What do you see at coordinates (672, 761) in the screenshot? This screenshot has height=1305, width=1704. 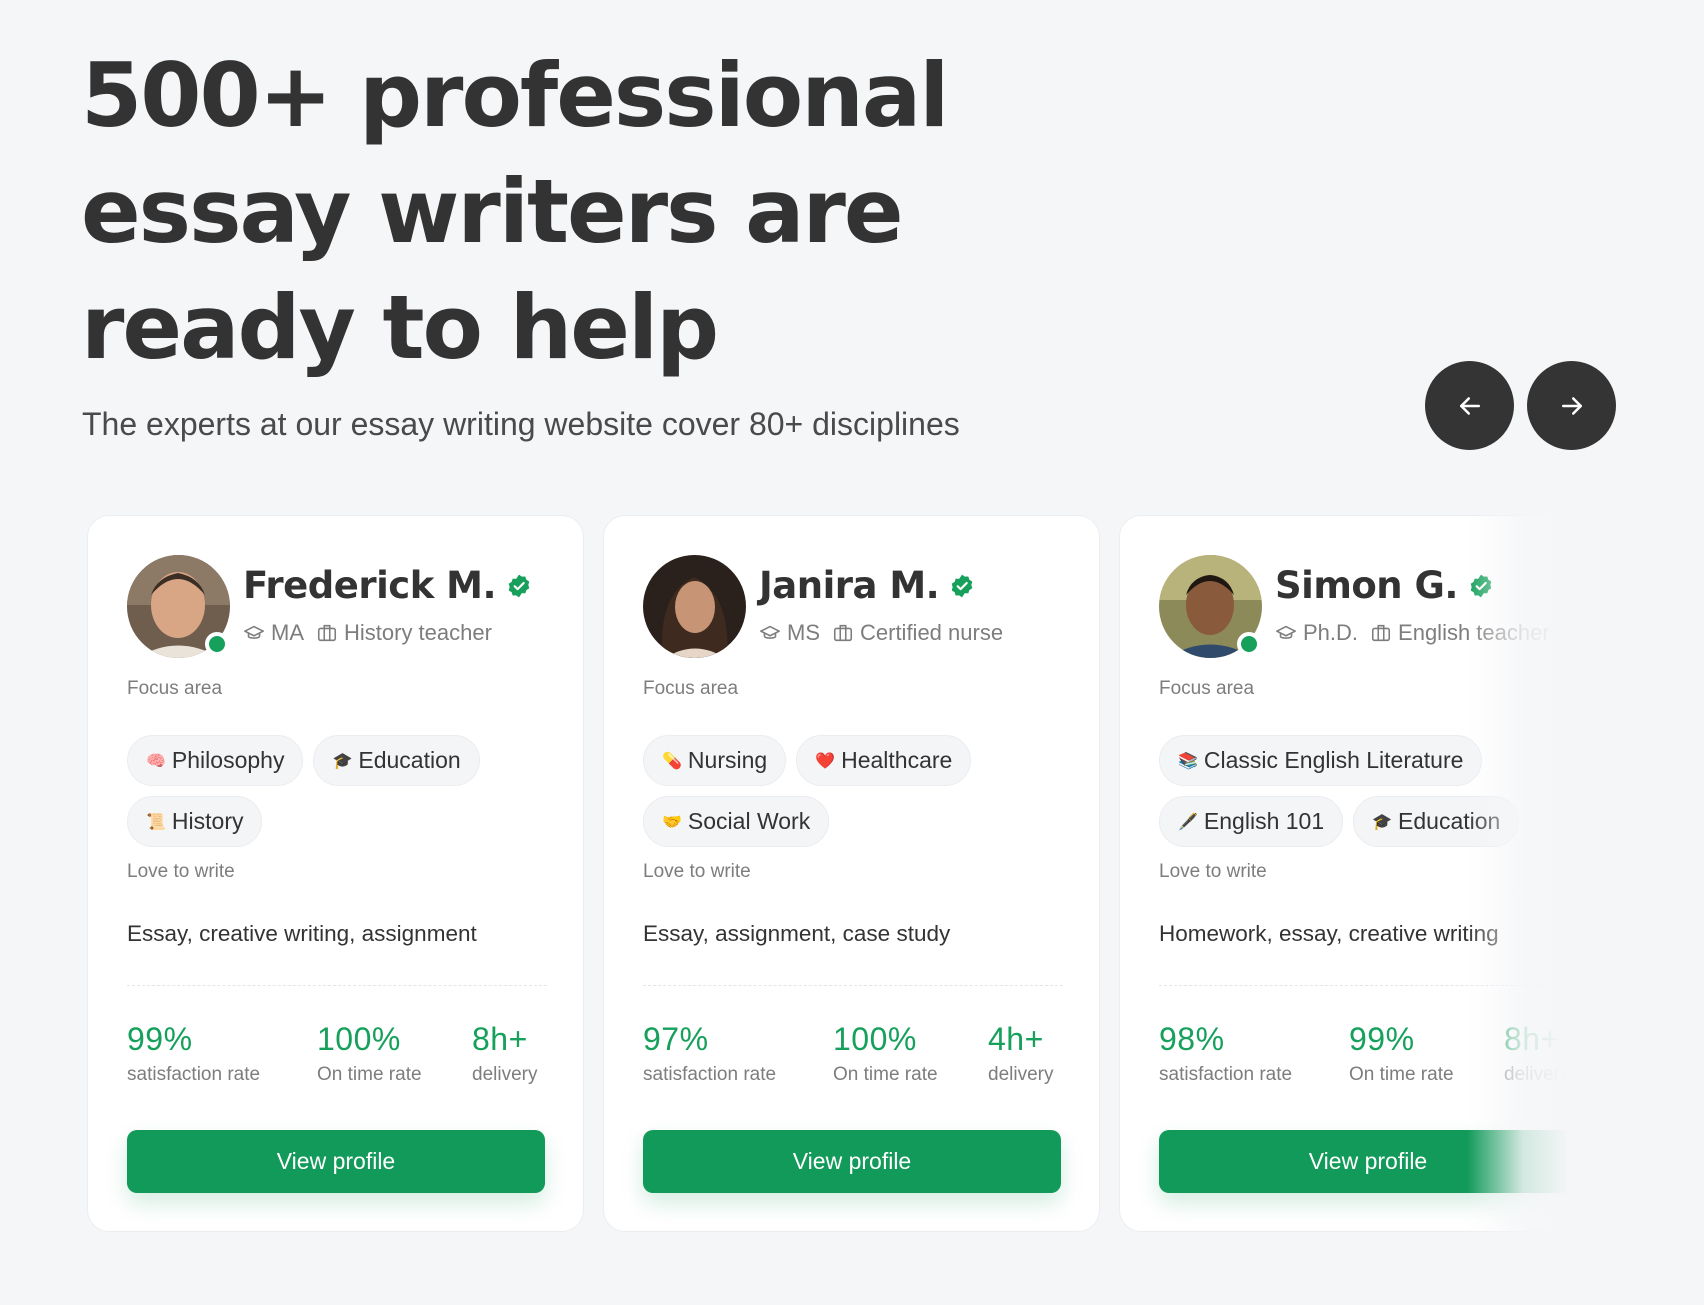 I see `pill-icon: 💊` at bounding box center [672, 761].